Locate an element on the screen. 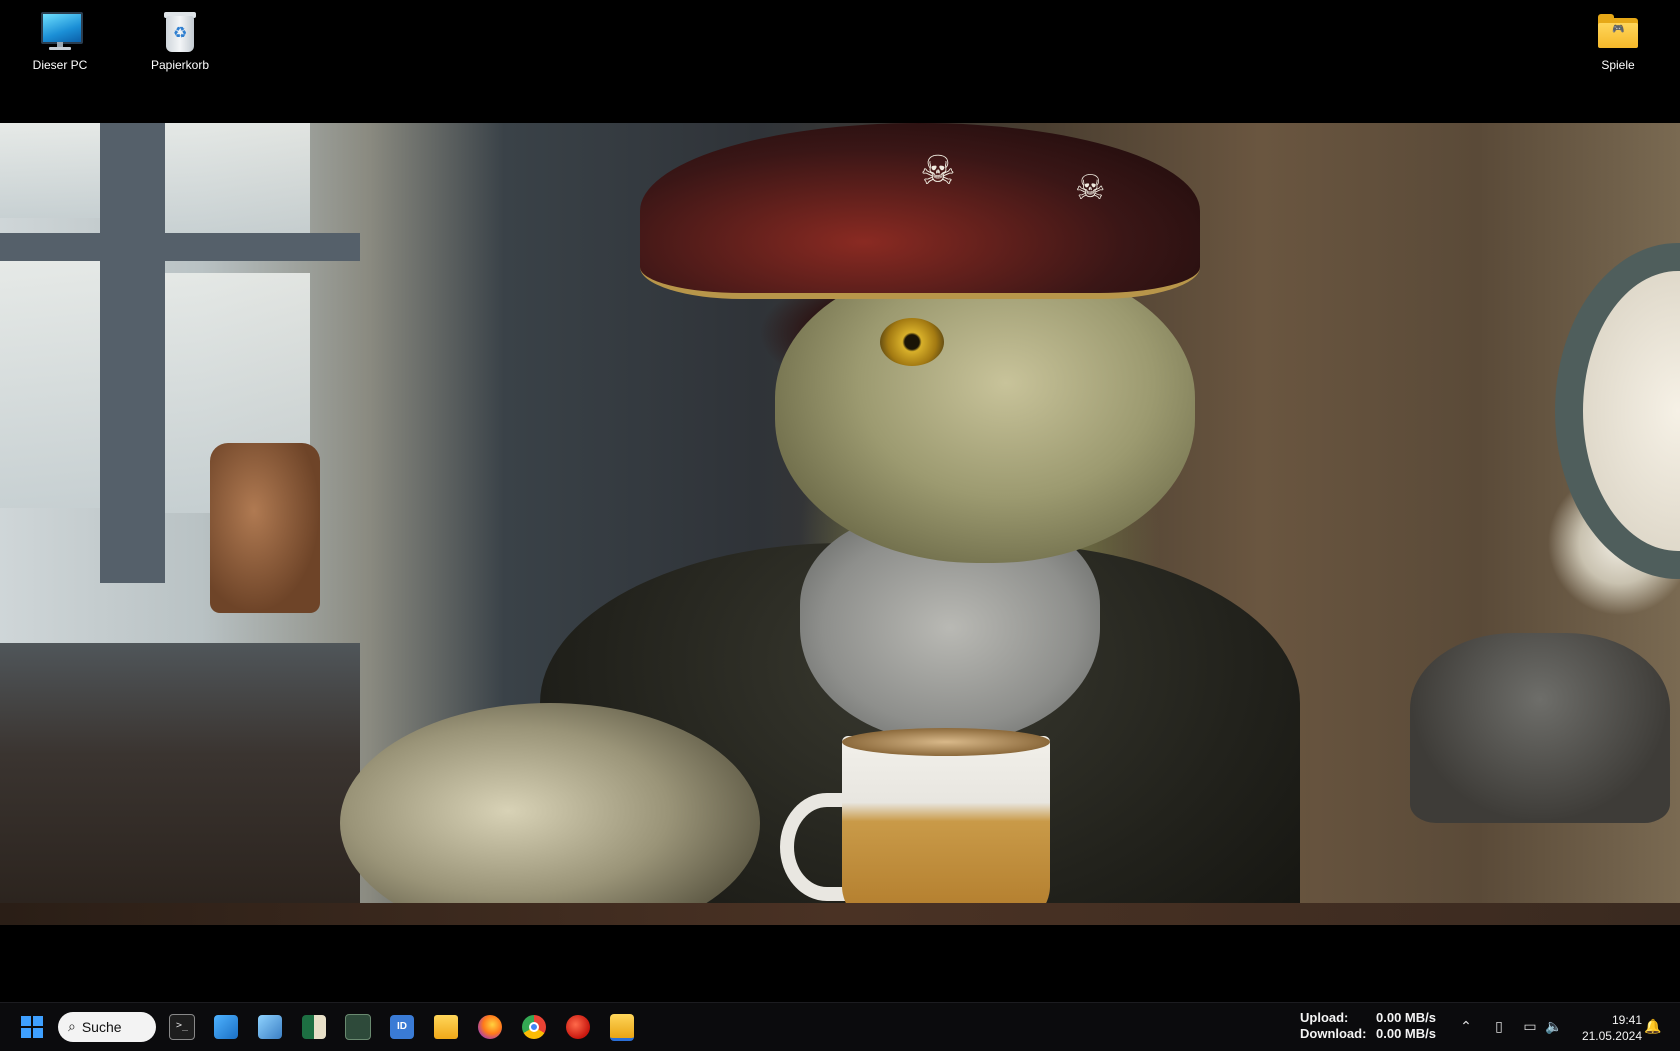 The width and height of the screenshot is (1680, 1051). folder-icon: 🎮 is located at coordinates (1618, 32).